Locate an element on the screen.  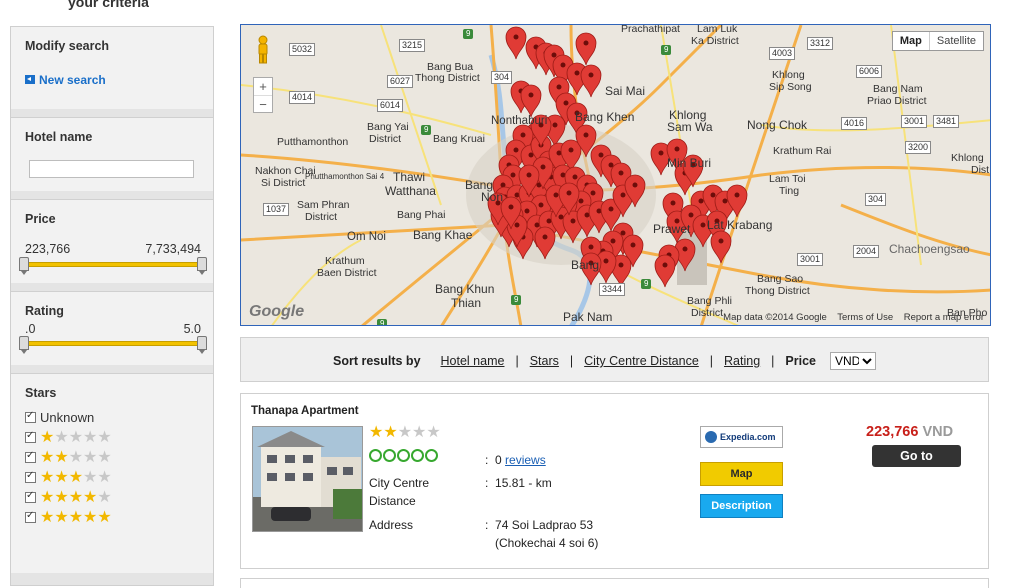
review-score-circles is located at coordinates (404, 455).